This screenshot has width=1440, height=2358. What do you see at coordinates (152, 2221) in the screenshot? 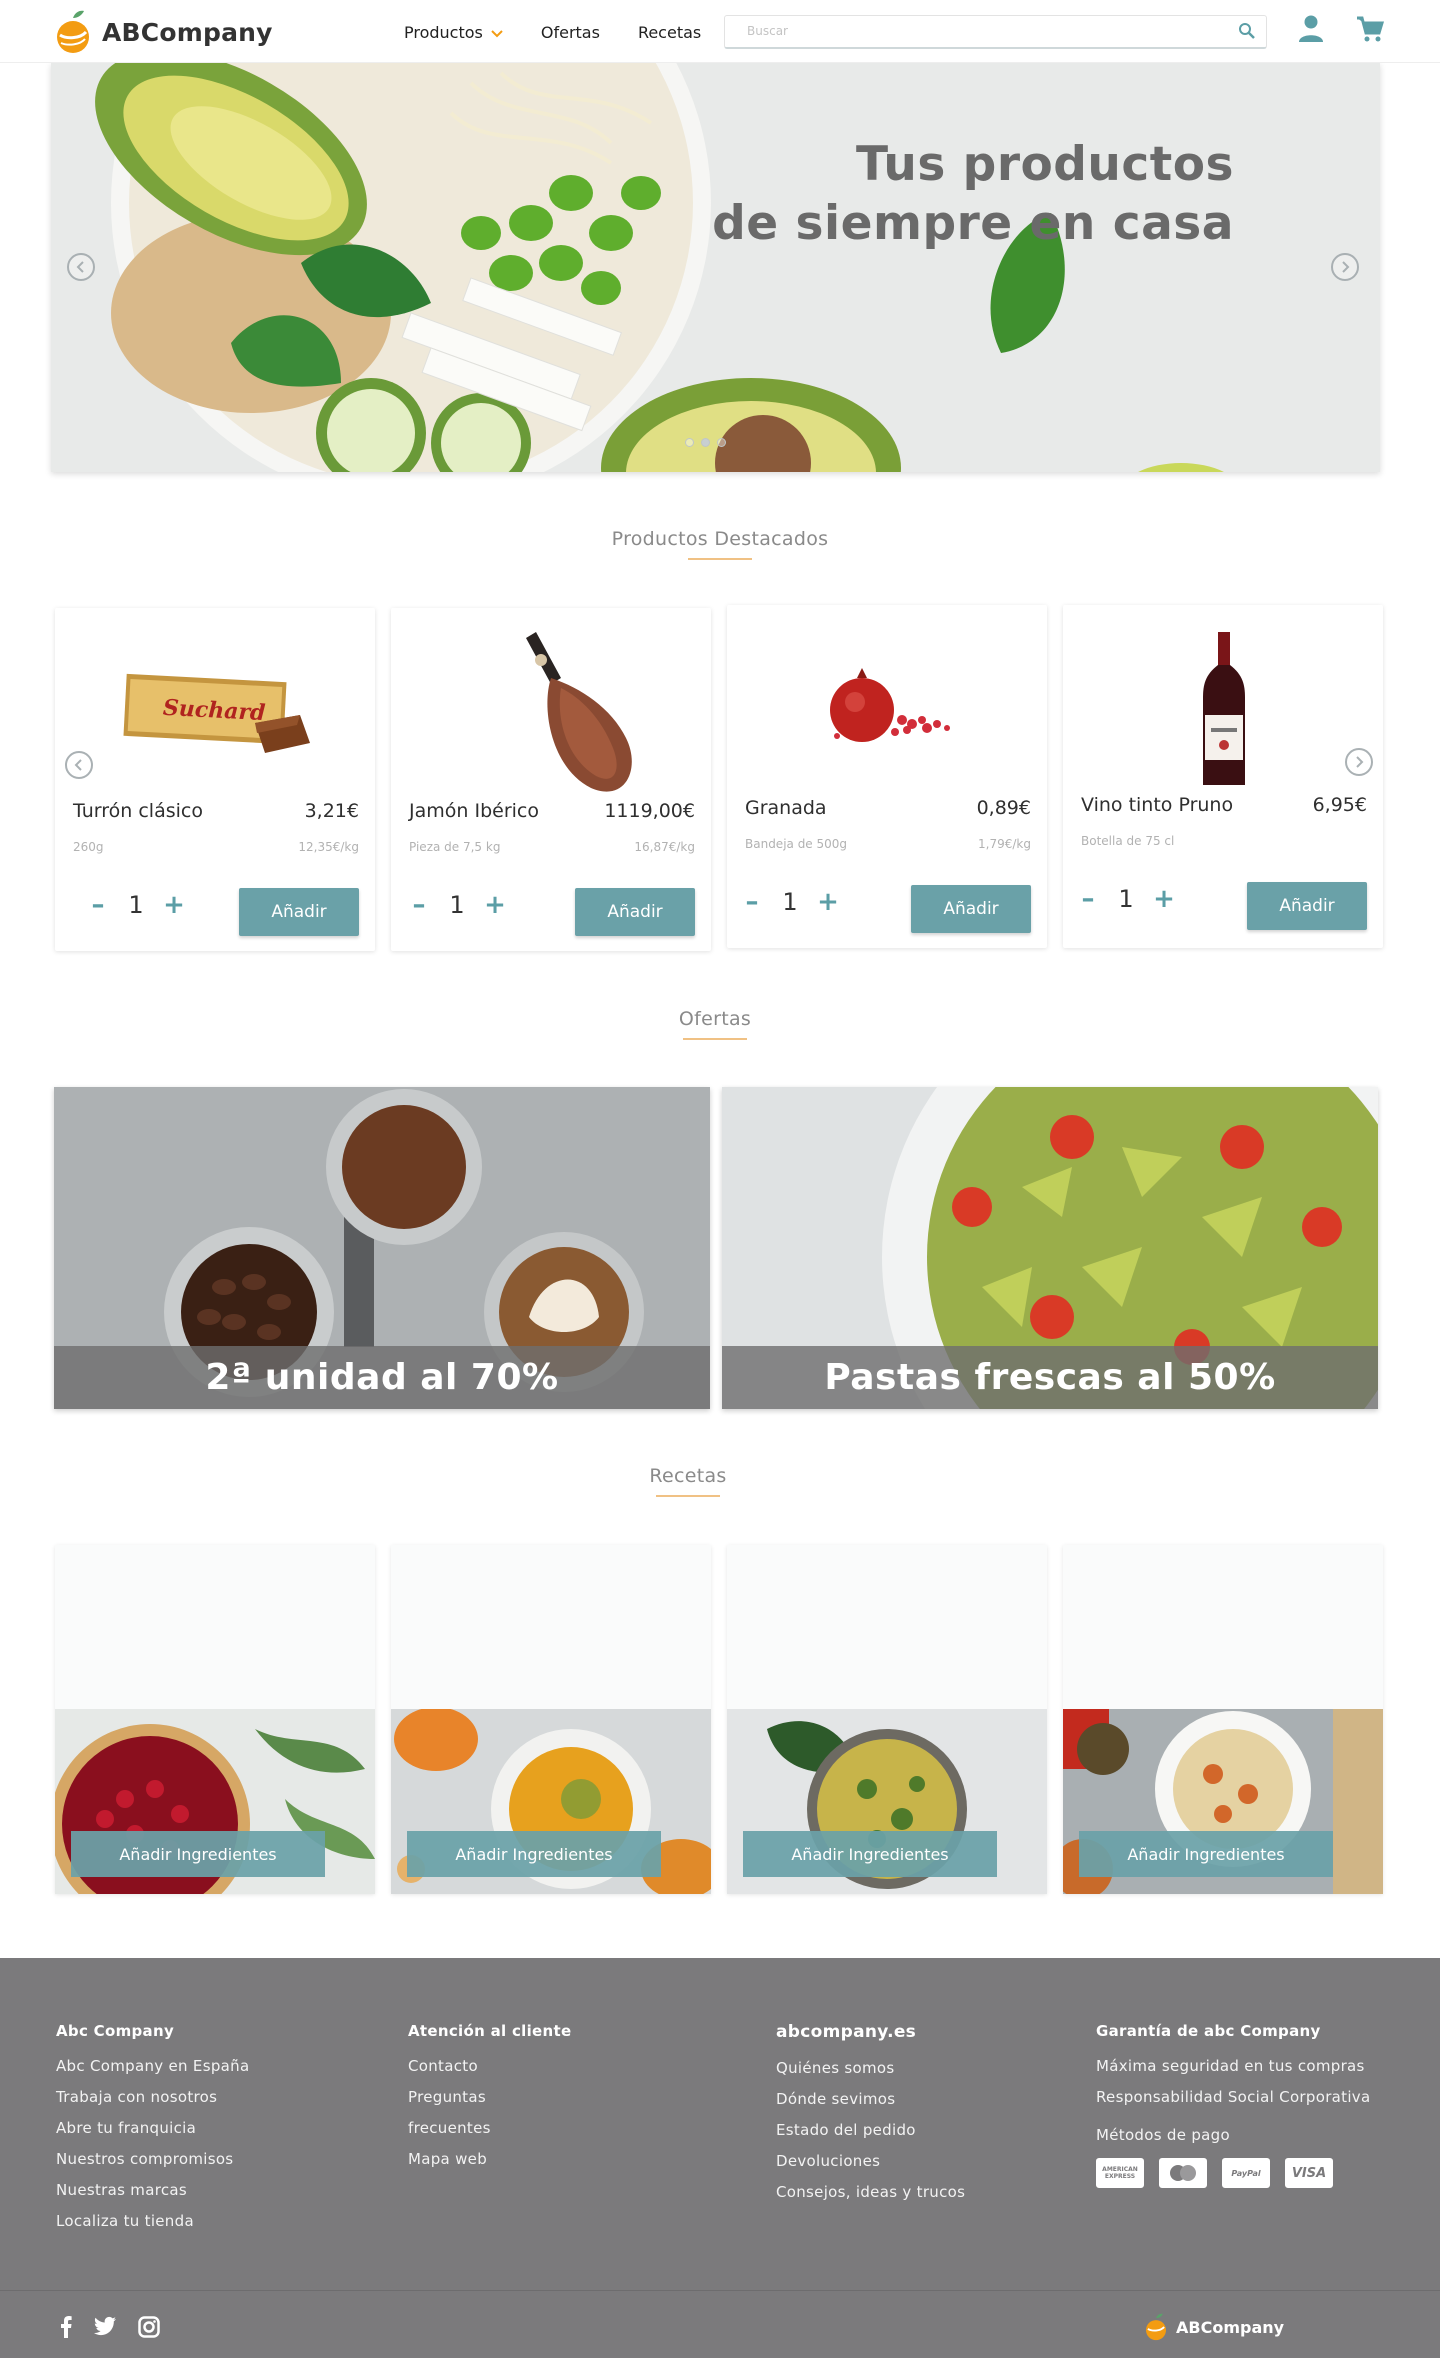
I see `footer-link: Localiza tu tienda` at bounding box center [152, 2221].